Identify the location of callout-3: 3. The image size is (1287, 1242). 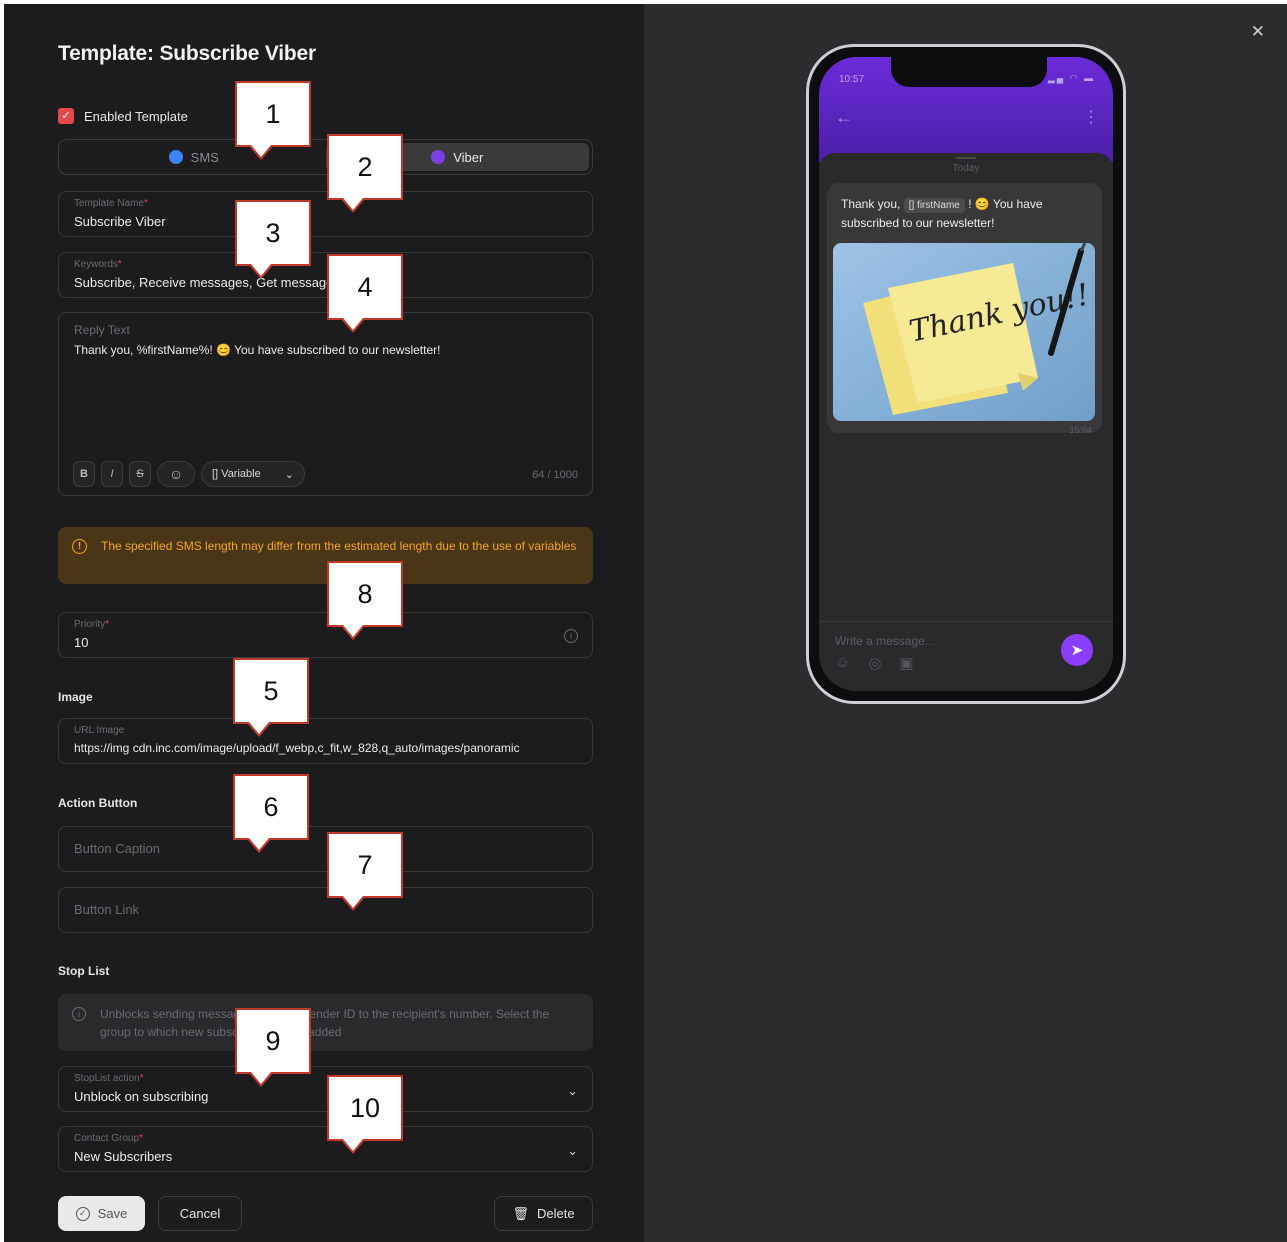
(273, 239).